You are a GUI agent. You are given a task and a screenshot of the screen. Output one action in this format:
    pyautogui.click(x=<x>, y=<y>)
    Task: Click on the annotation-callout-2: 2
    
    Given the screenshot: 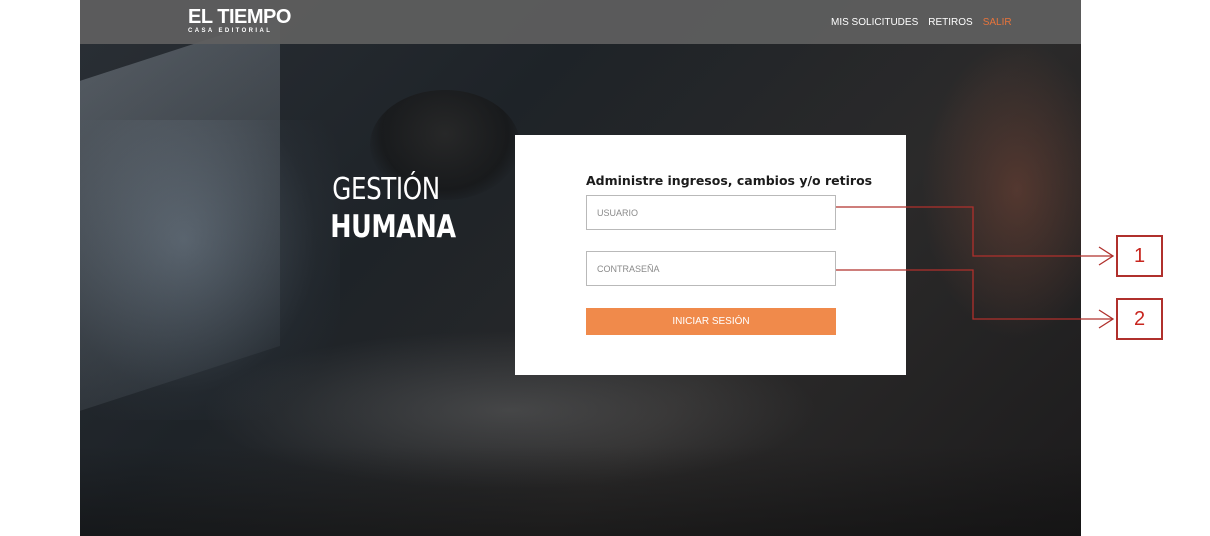 What is the action you would take?
    pyautogui.click(x=1139, y=319)
    